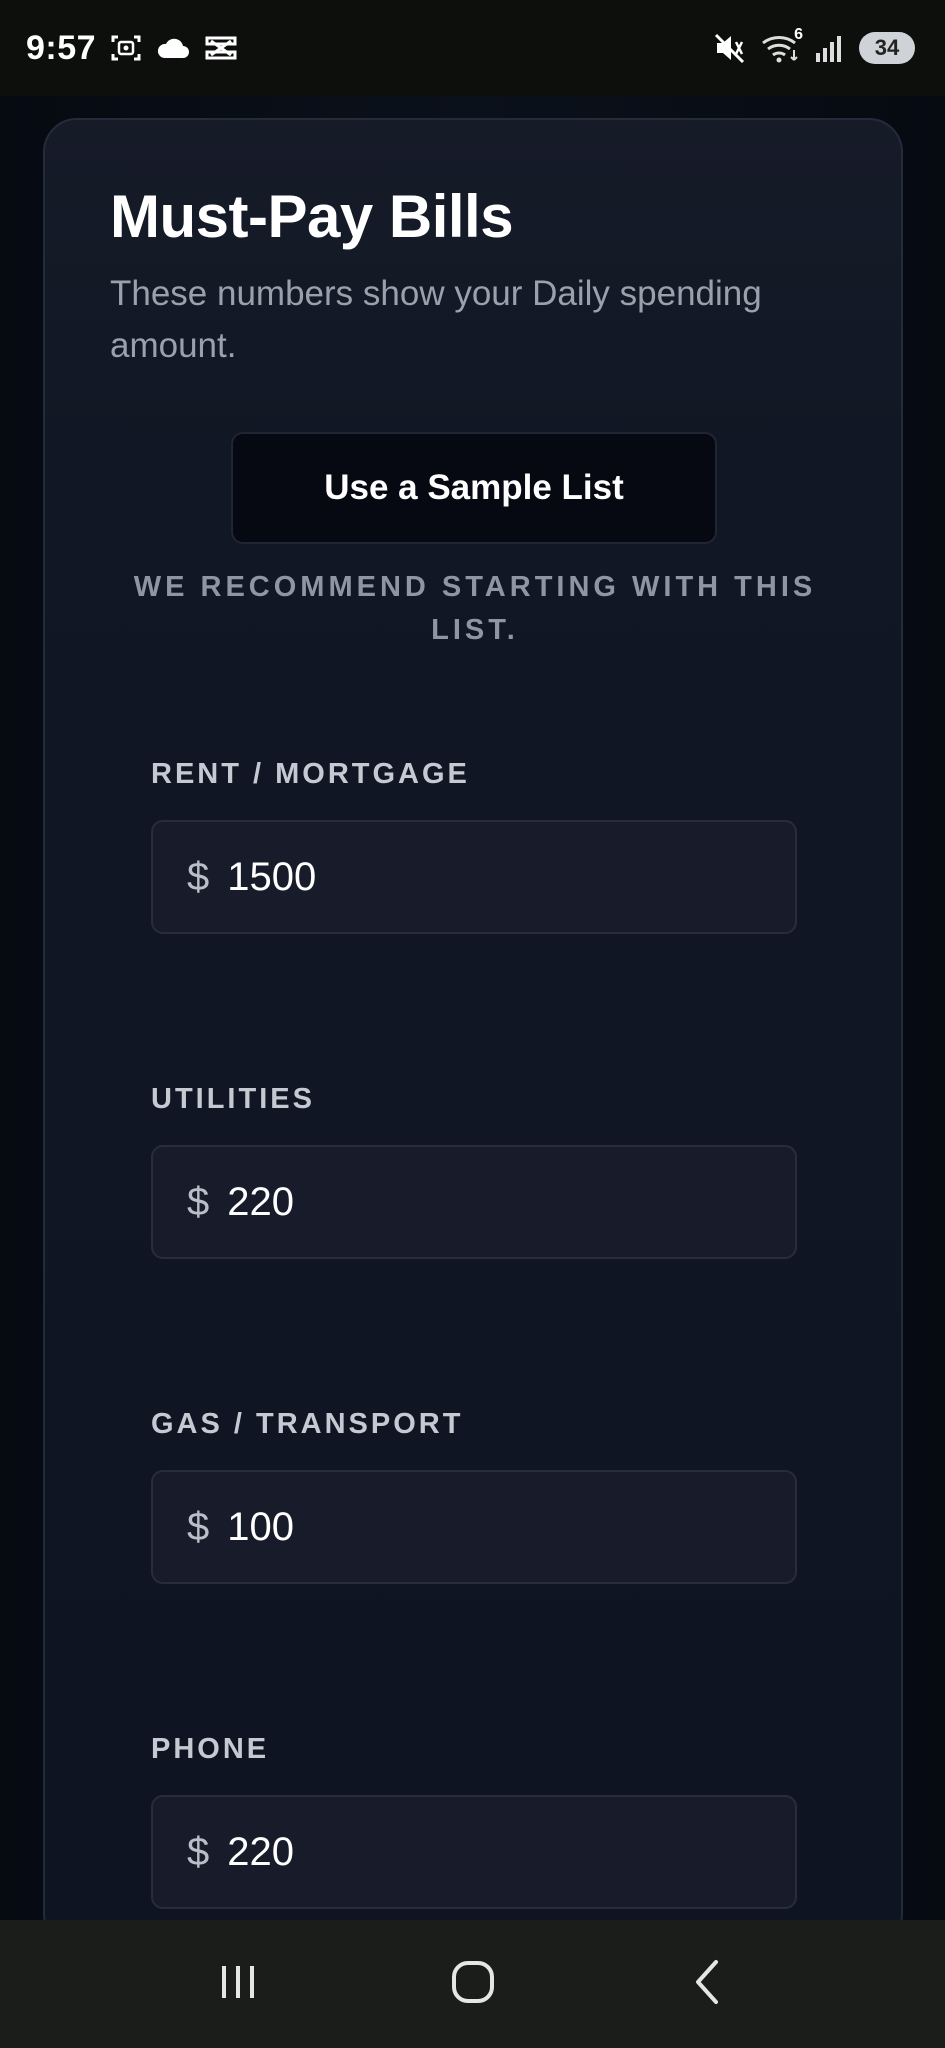  I want to click on utilities-label: UTILITIES, so click(233, 1099).